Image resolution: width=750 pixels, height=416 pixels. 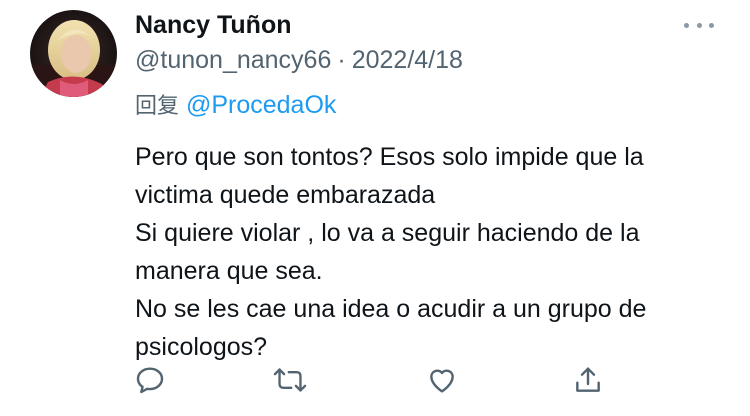 I want to click on author-name: Nancy Tuñon, so click(x=213, y=25).